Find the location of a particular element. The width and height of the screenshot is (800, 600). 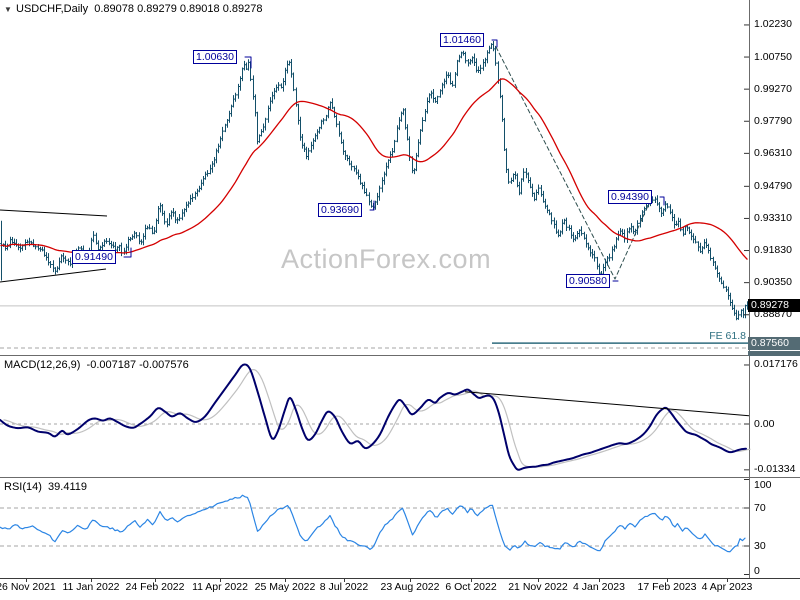

price-axis-label: 1.02230 is located at coordinates (773, 24).